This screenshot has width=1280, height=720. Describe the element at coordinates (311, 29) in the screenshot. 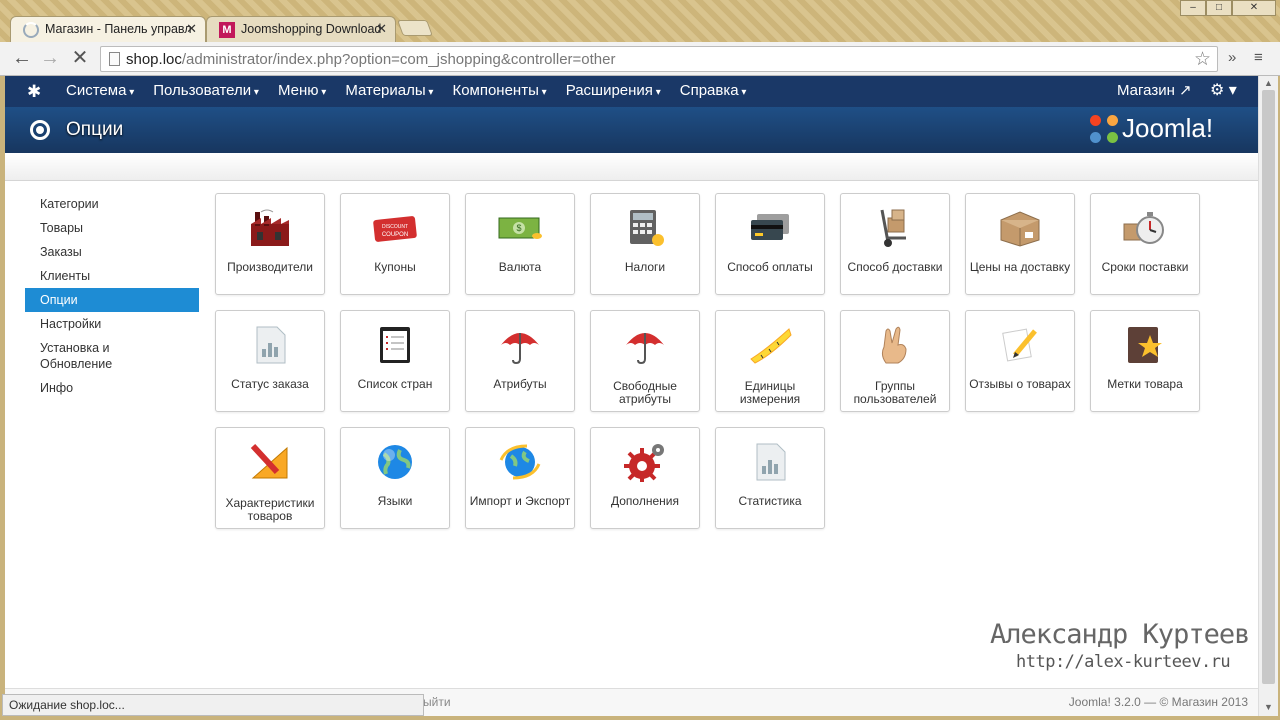

I see `tab-title: Joomshopping Download` at that location.